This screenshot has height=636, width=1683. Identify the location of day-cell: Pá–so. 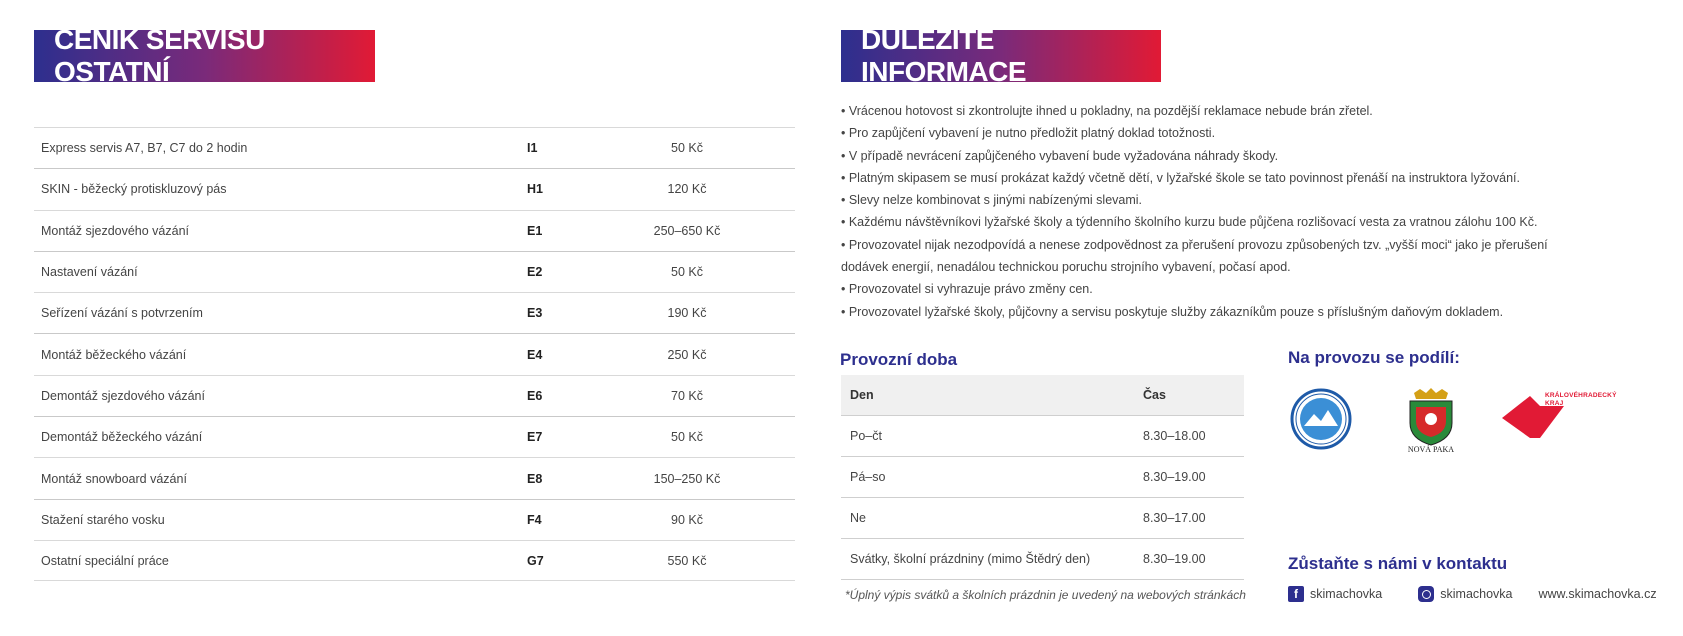
(868, 477).